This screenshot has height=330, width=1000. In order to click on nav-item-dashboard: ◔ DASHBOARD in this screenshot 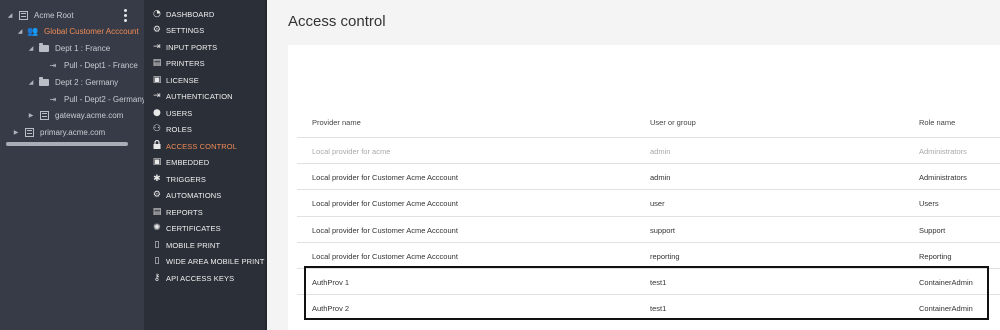, I will do `click(204, 14)`.